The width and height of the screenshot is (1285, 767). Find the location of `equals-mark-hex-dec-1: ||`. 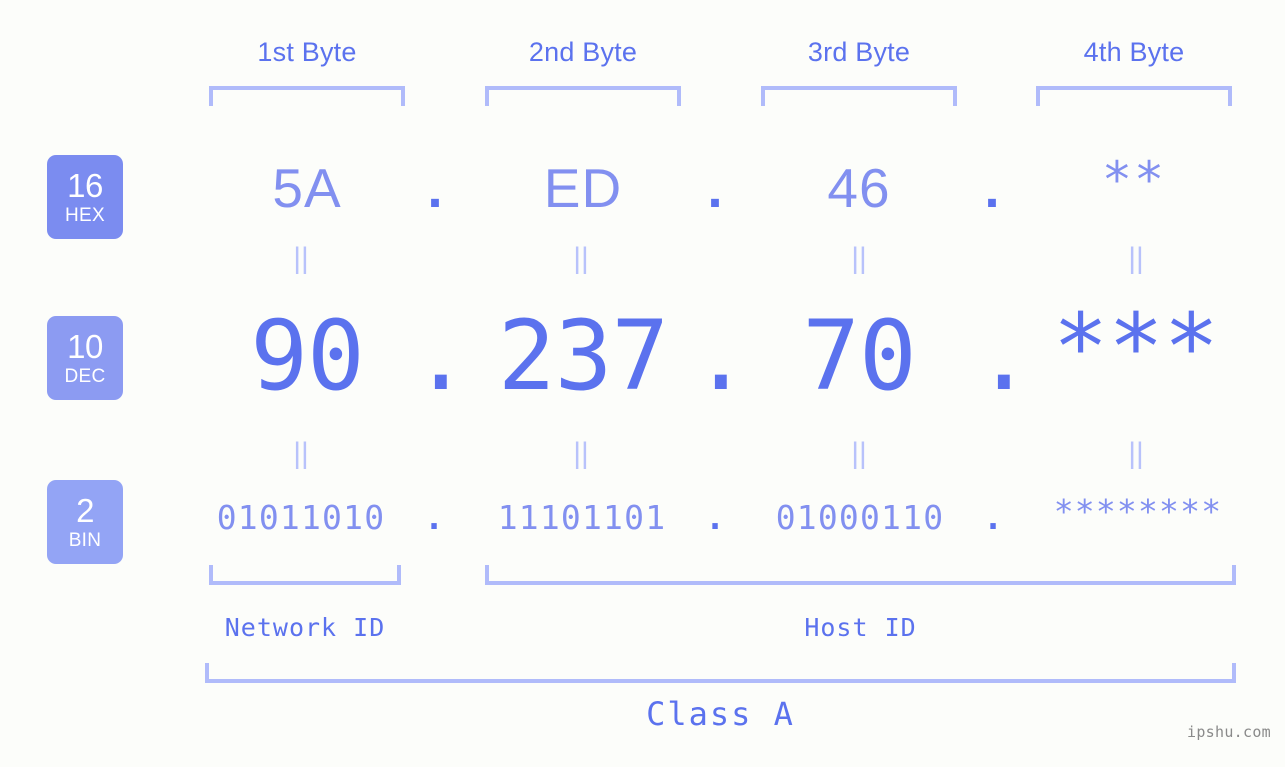

equals-mark-hex-dec-1: || is located at coordinates (301, 258).